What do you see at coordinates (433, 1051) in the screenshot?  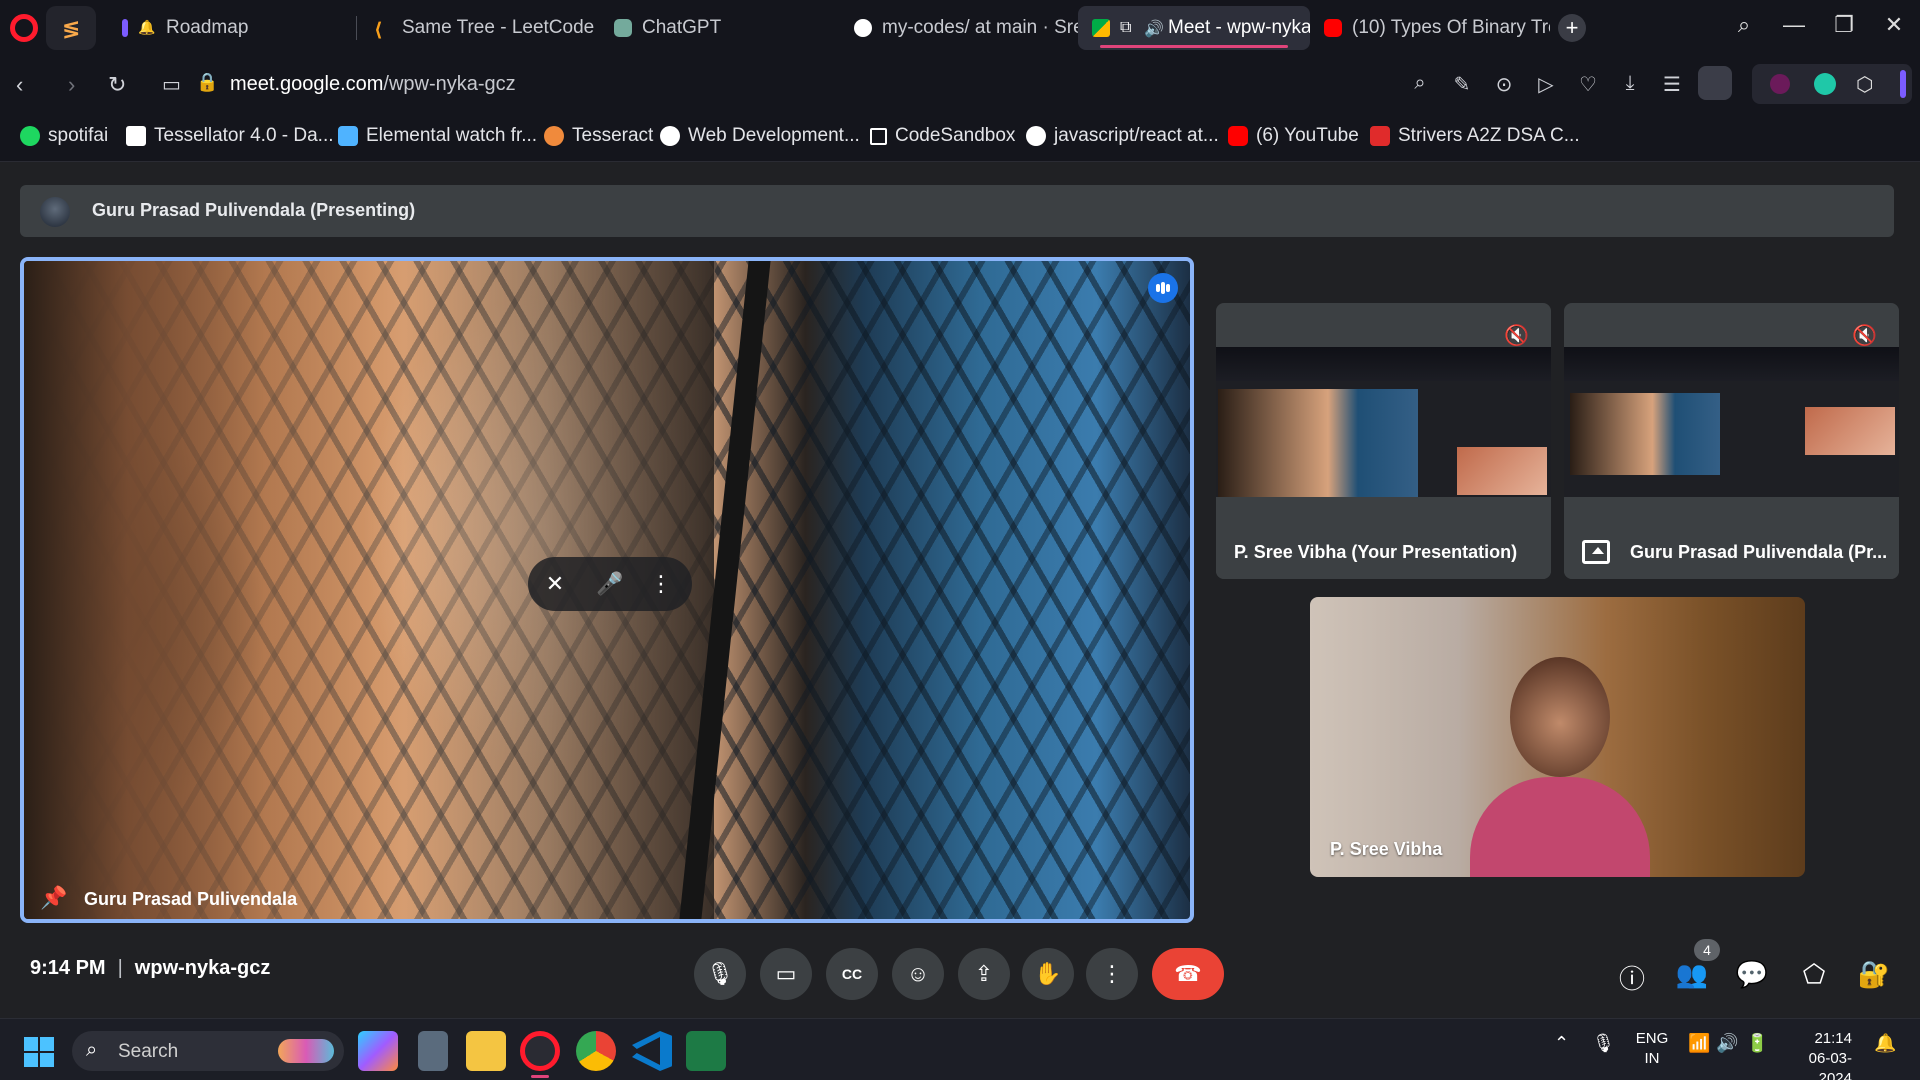 I see `calculator-icon` at bounding box center [433, 1051].